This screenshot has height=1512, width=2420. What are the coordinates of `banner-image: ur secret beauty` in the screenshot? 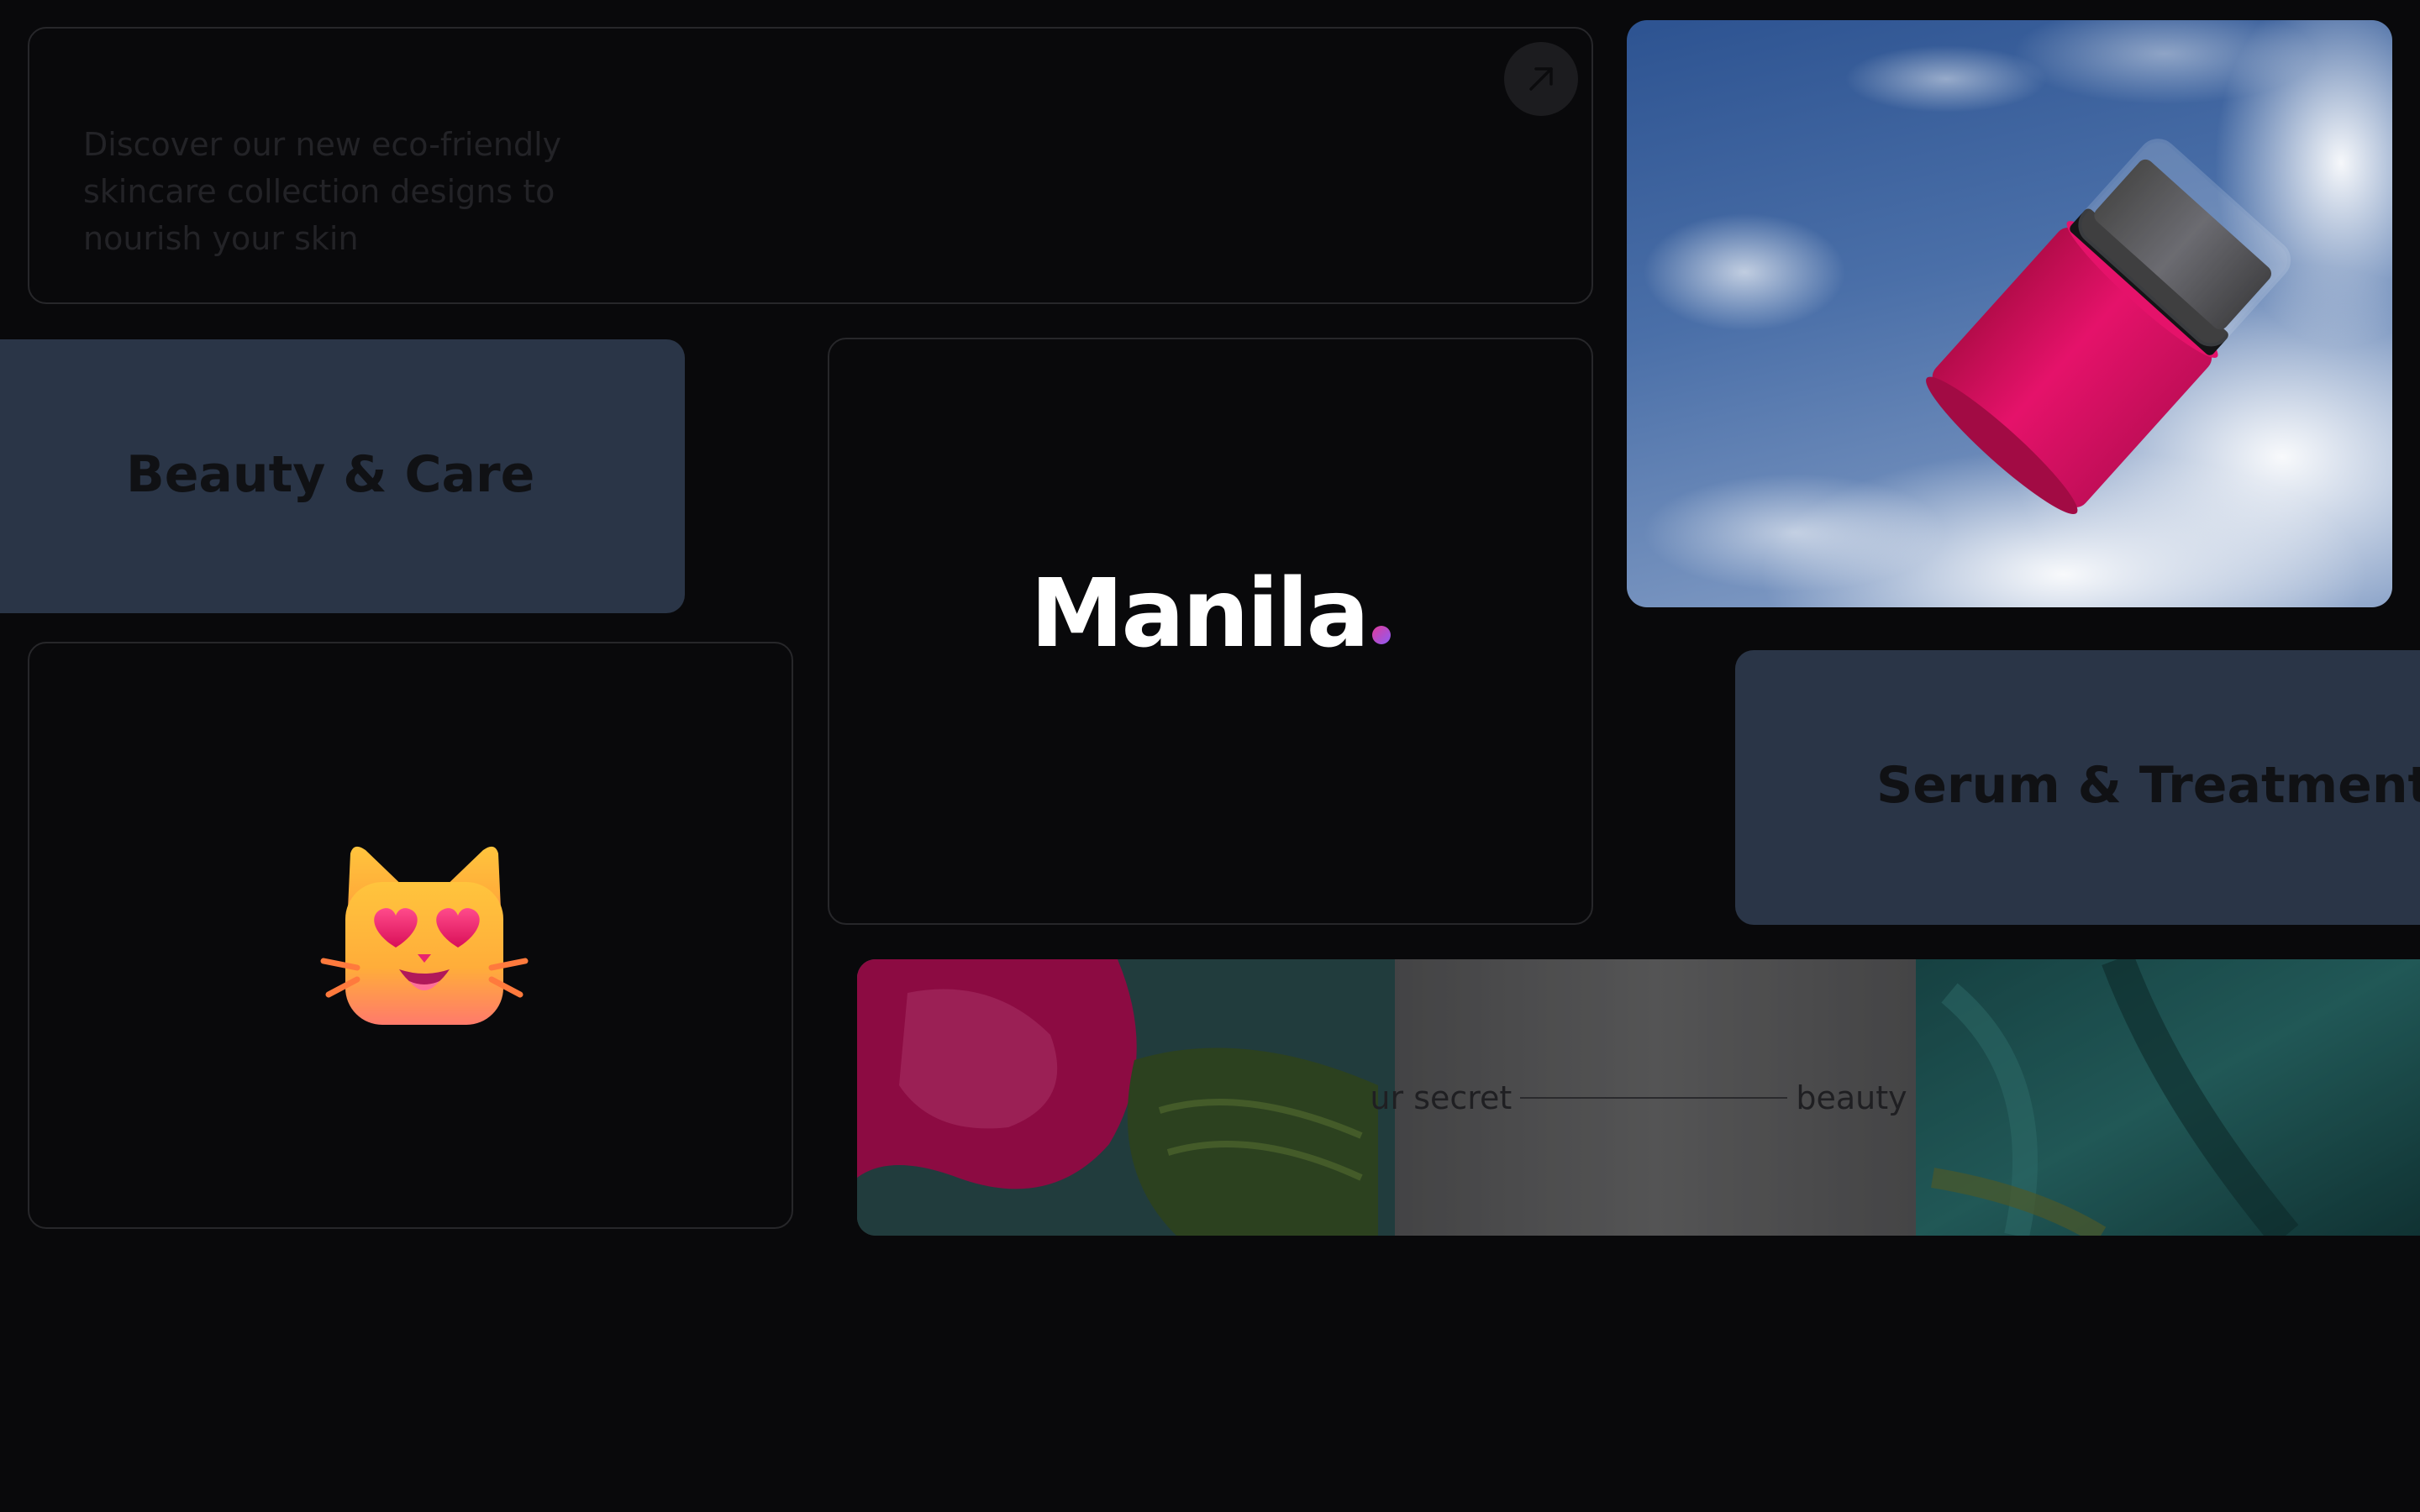 It's located at (1638, 1097).